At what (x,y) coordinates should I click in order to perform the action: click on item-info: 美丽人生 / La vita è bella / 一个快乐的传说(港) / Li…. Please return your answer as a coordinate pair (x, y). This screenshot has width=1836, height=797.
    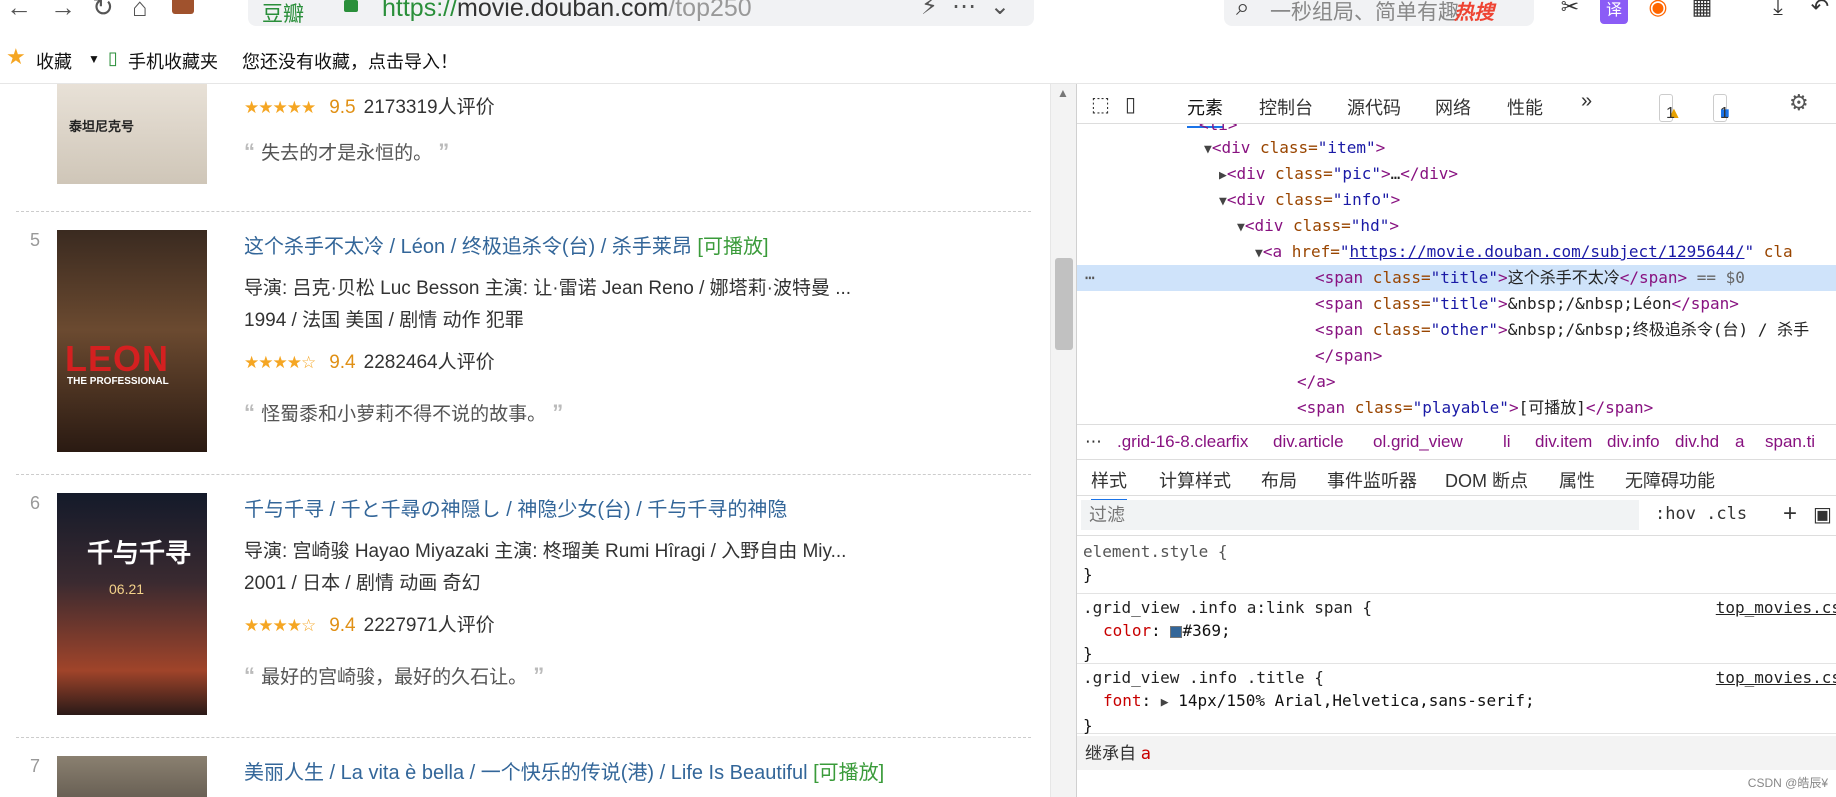
    Looking at the image, I should click on (644, 770).